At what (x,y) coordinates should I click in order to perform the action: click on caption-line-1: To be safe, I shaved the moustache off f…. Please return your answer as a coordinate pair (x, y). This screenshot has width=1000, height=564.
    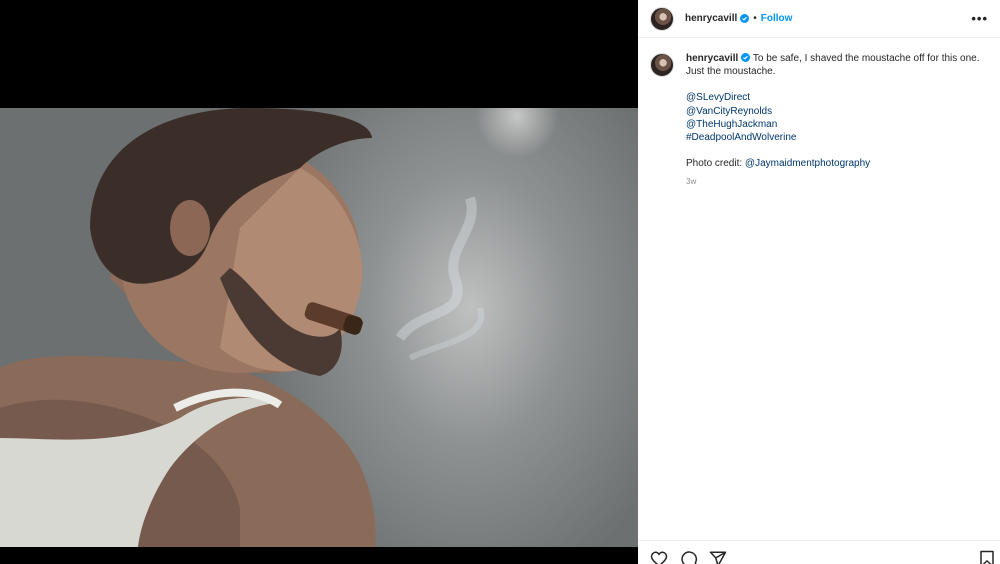
    Looking at the image, I should click on (866, 58).